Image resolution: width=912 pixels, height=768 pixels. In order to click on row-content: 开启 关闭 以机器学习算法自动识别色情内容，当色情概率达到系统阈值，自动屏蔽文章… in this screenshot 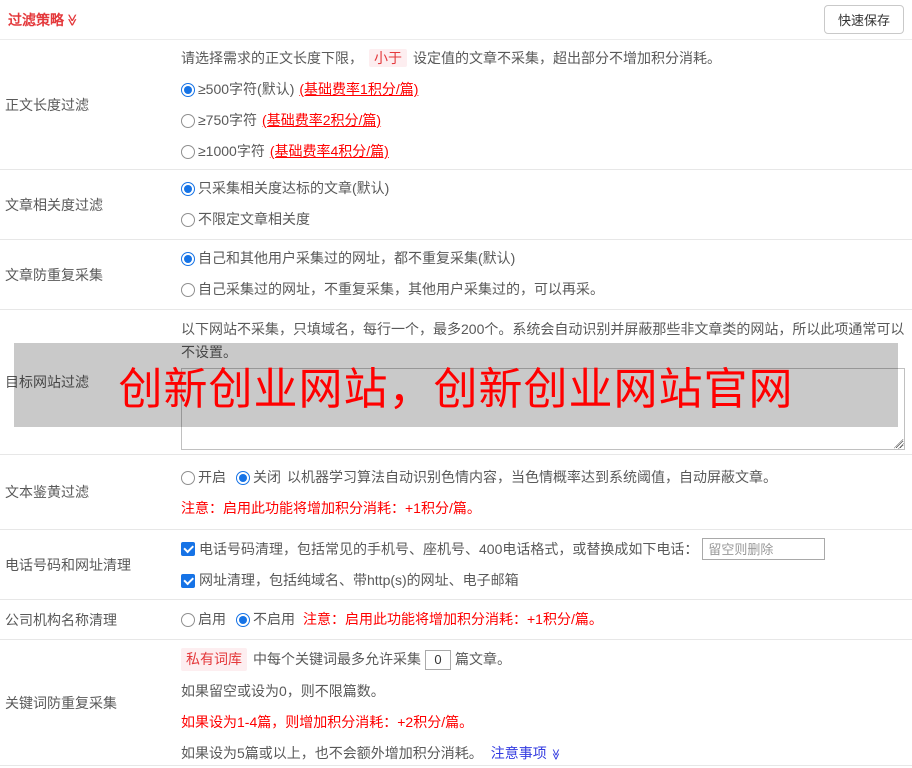, I will do `click(546, 492)`.